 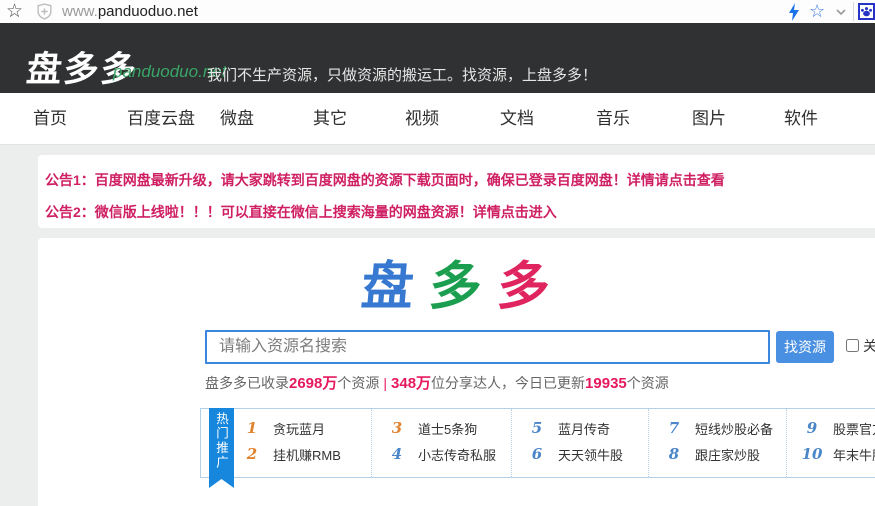 I want to click on keyword-checkbox, so click(x=852, y=345).